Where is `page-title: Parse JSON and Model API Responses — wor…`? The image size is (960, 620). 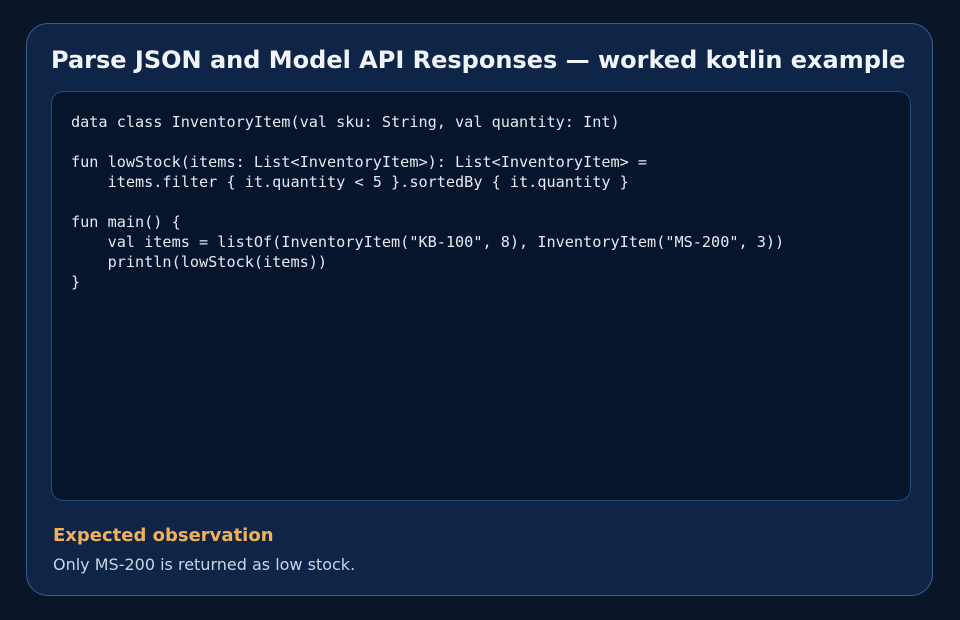 page-title: Parse JSON and Model API Responses — wor… is located at coordinates (478, 60).